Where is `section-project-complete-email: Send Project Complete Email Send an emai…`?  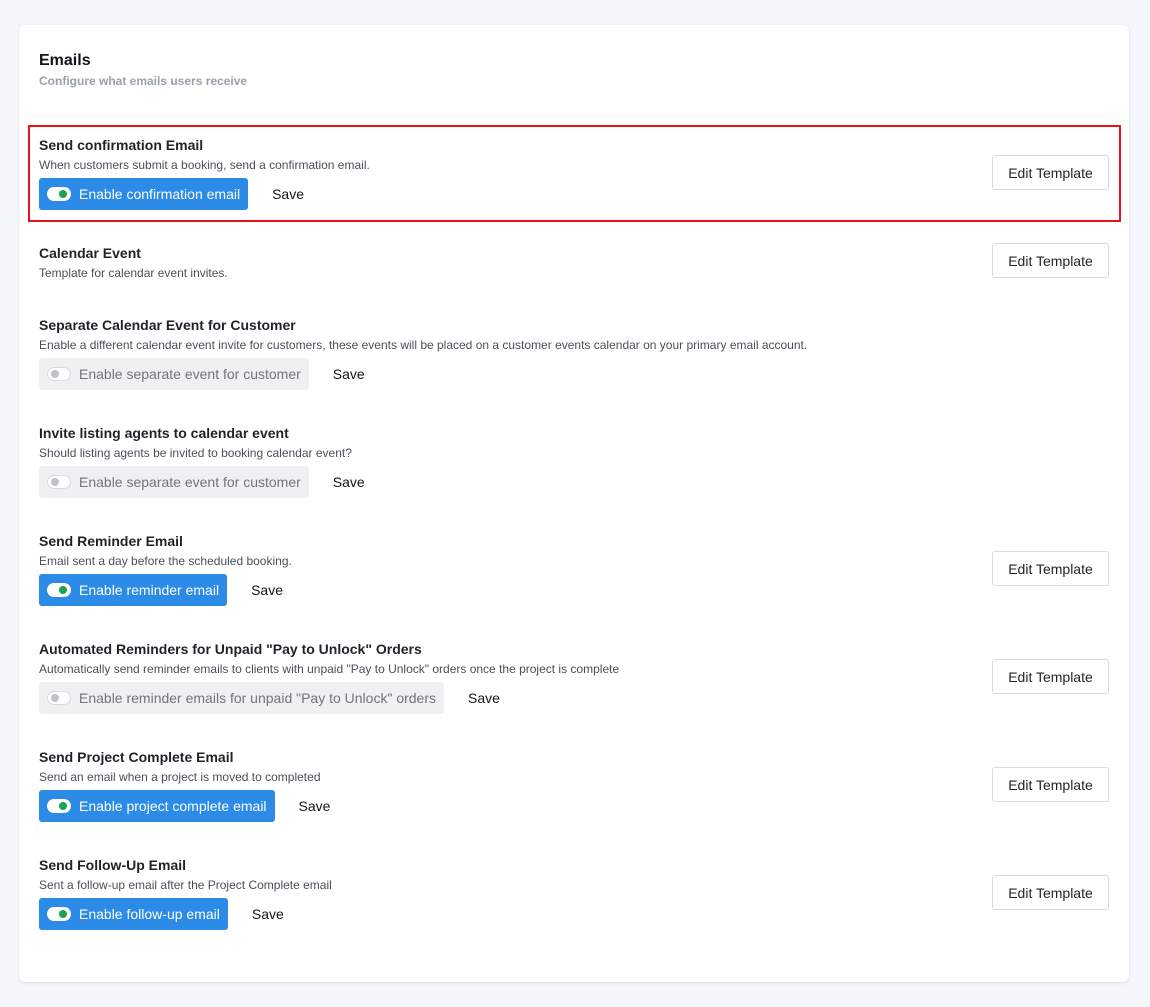
section-project-complete-email: Send Project Complete Email Send an emai… is located at coordinates (574, 785).